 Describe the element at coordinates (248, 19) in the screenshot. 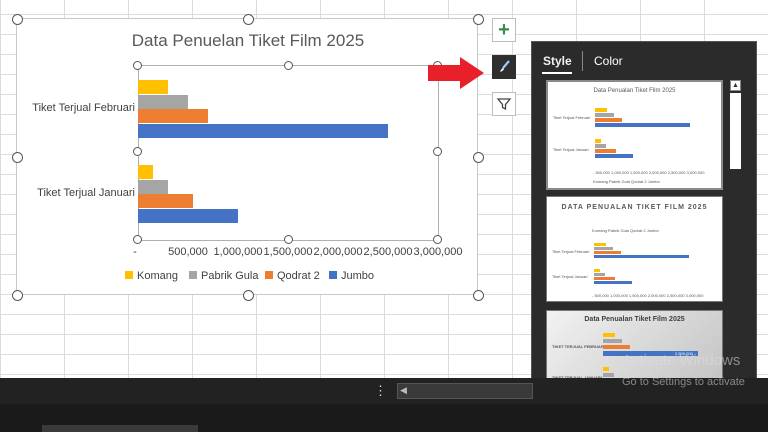

I see `resize-handle-top` at that location.